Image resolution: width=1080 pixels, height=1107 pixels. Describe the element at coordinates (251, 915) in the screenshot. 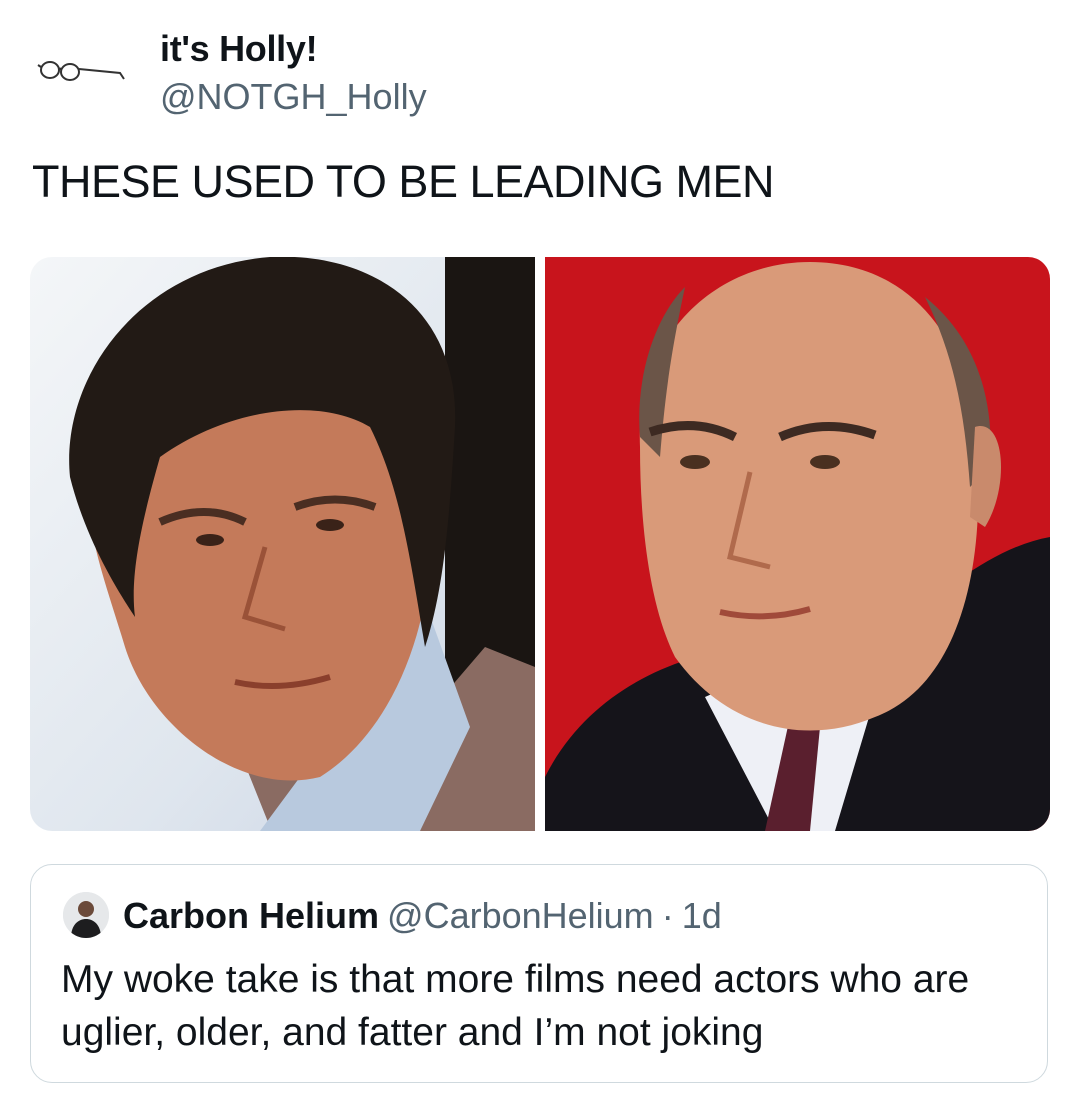

I see `quoted-author-name: Carbon Helium` at that location.